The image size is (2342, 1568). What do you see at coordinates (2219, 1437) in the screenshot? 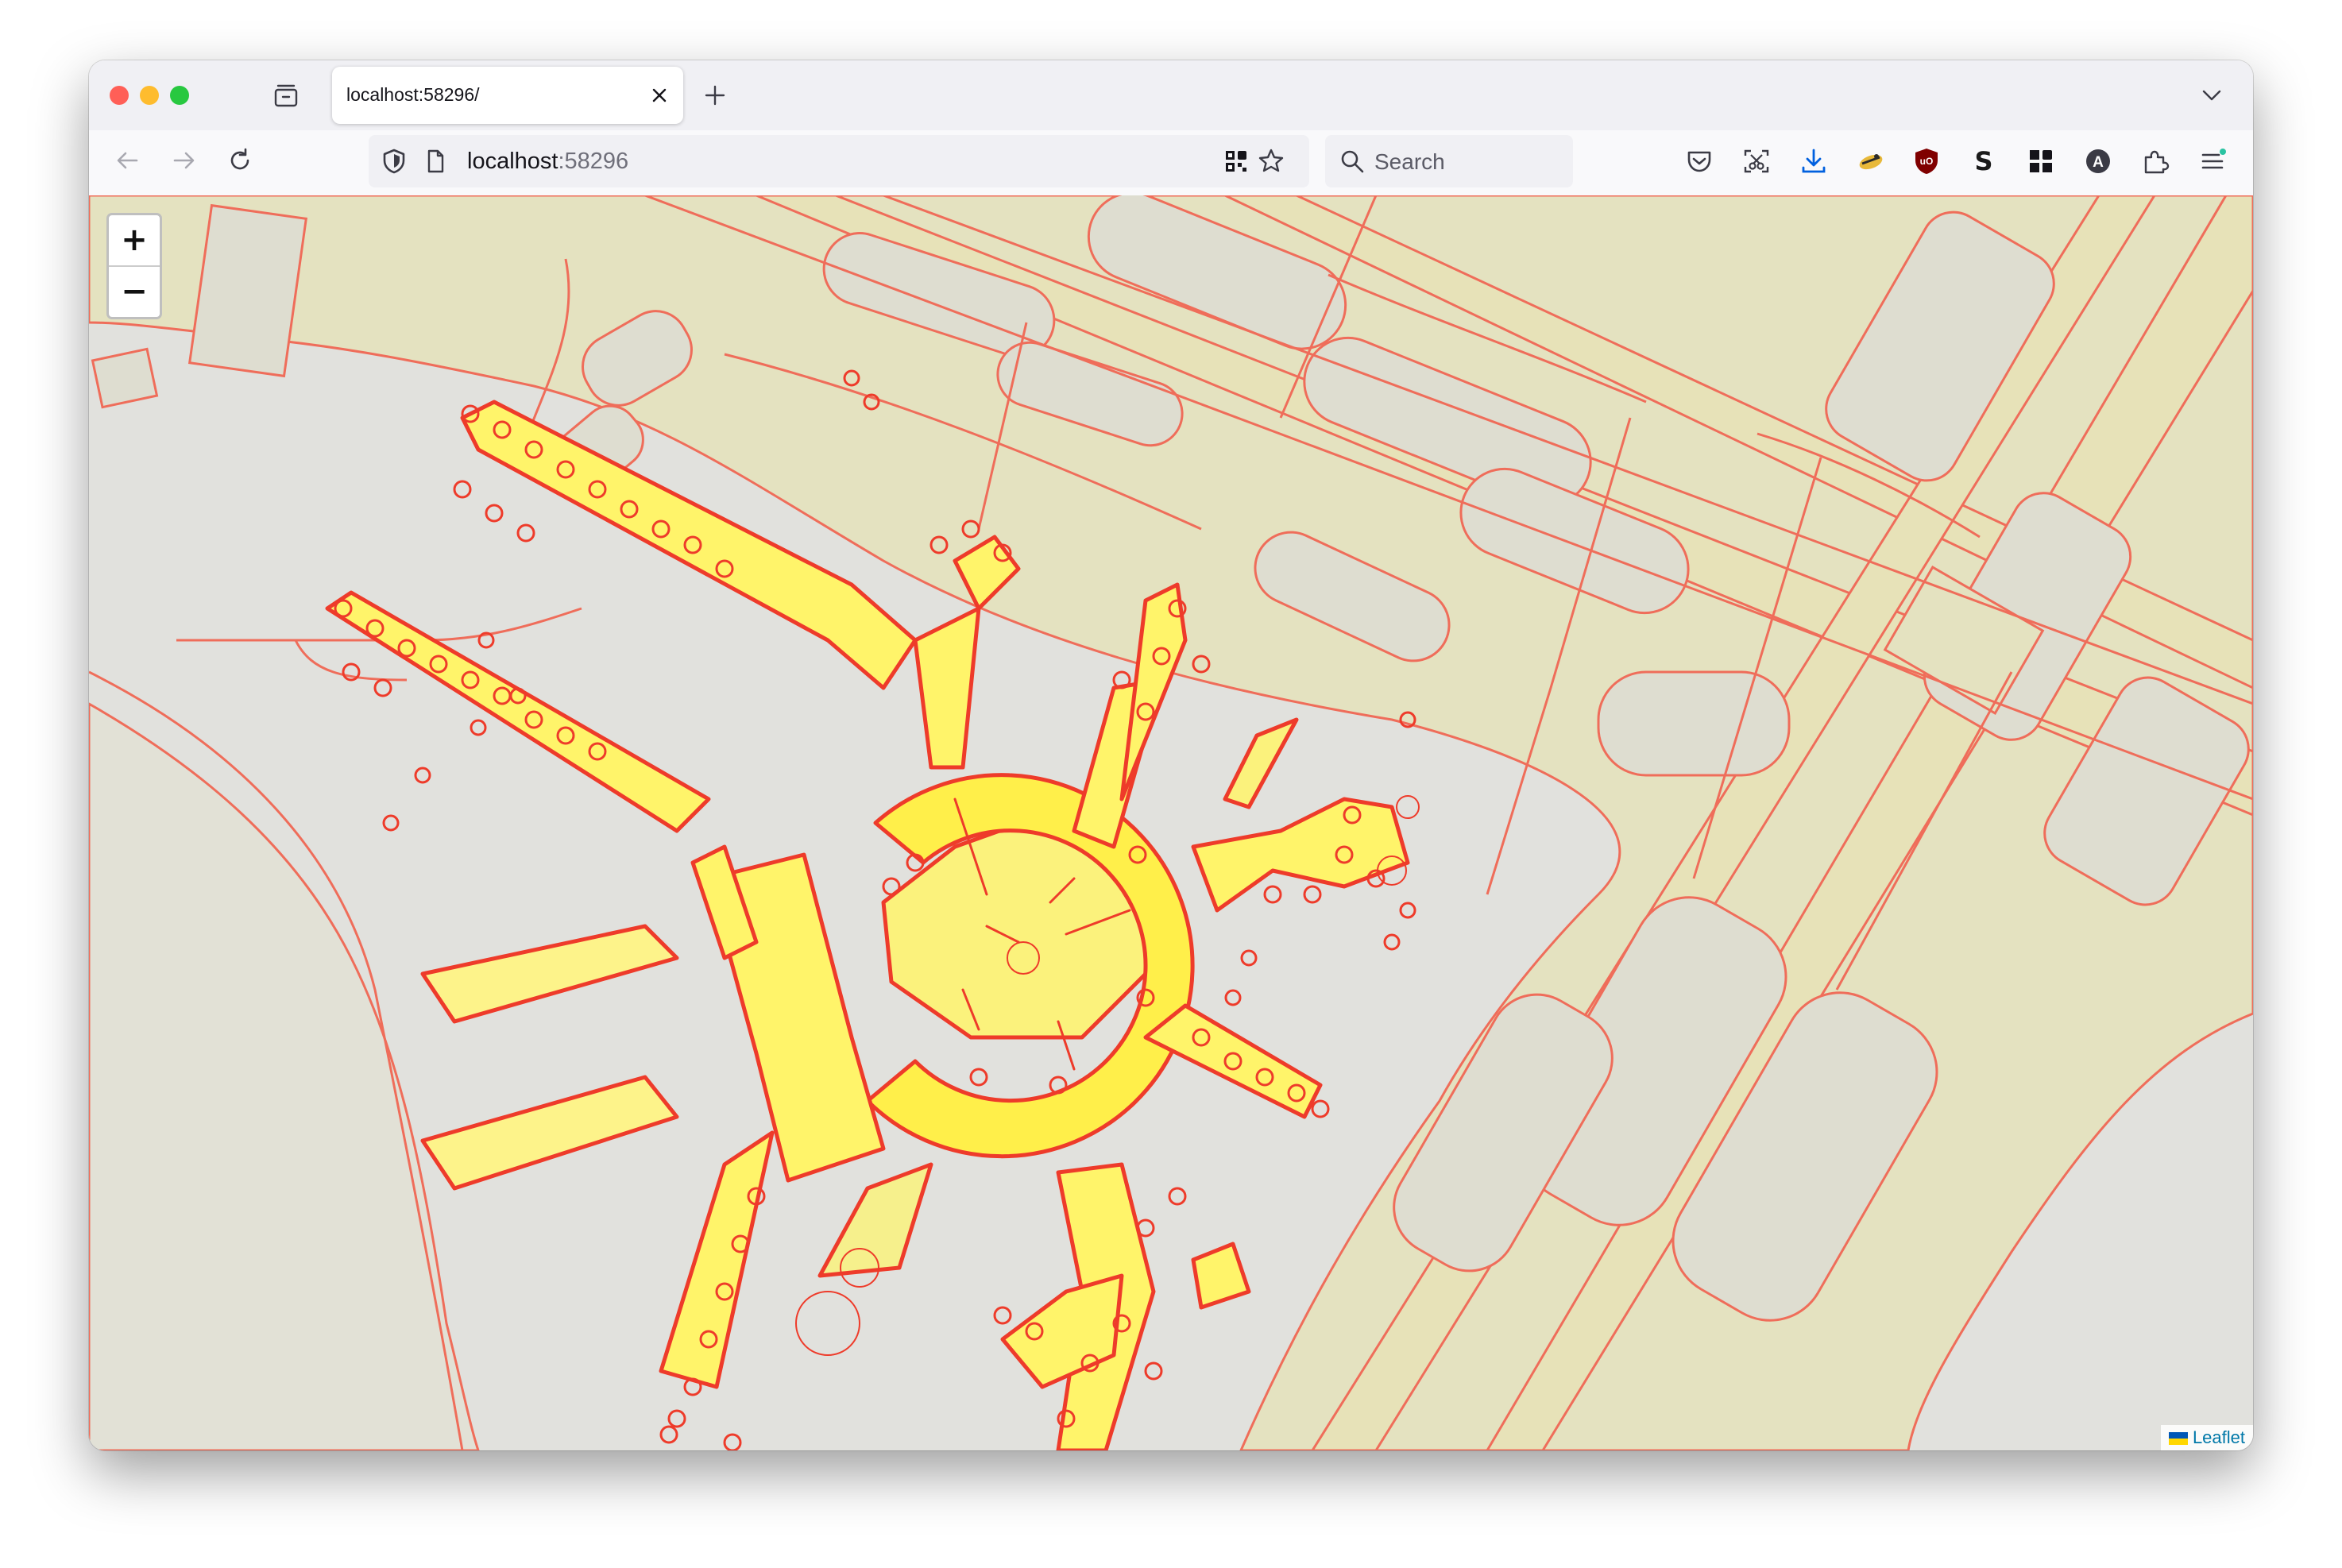
I see `leaflet-link: Leaflet` at bounding box center [2219, 1437].